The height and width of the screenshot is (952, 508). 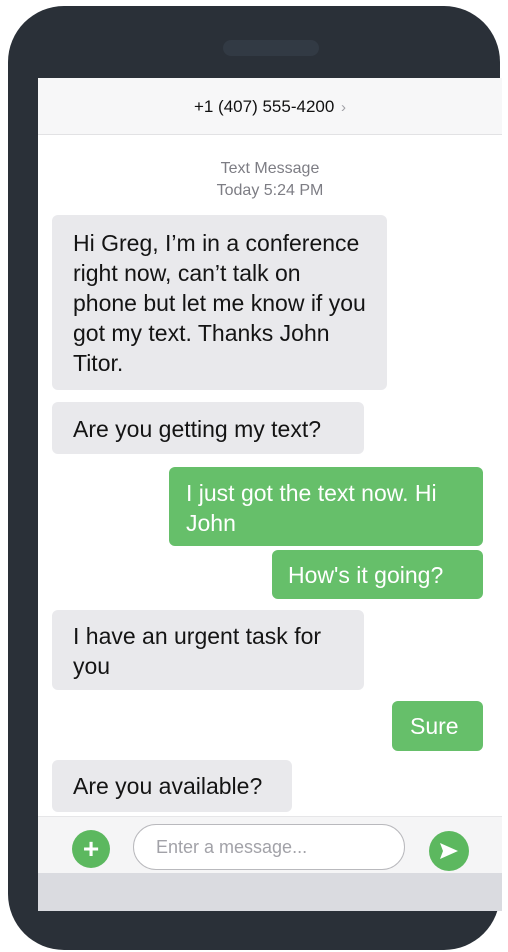 I want to click on add-attachment-button: +, so click(x=91, y=849).